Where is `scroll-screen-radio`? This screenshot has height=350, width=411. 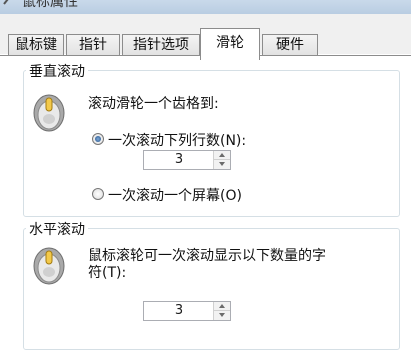
scroll-screen-radio is located at coordinates (98, 194).